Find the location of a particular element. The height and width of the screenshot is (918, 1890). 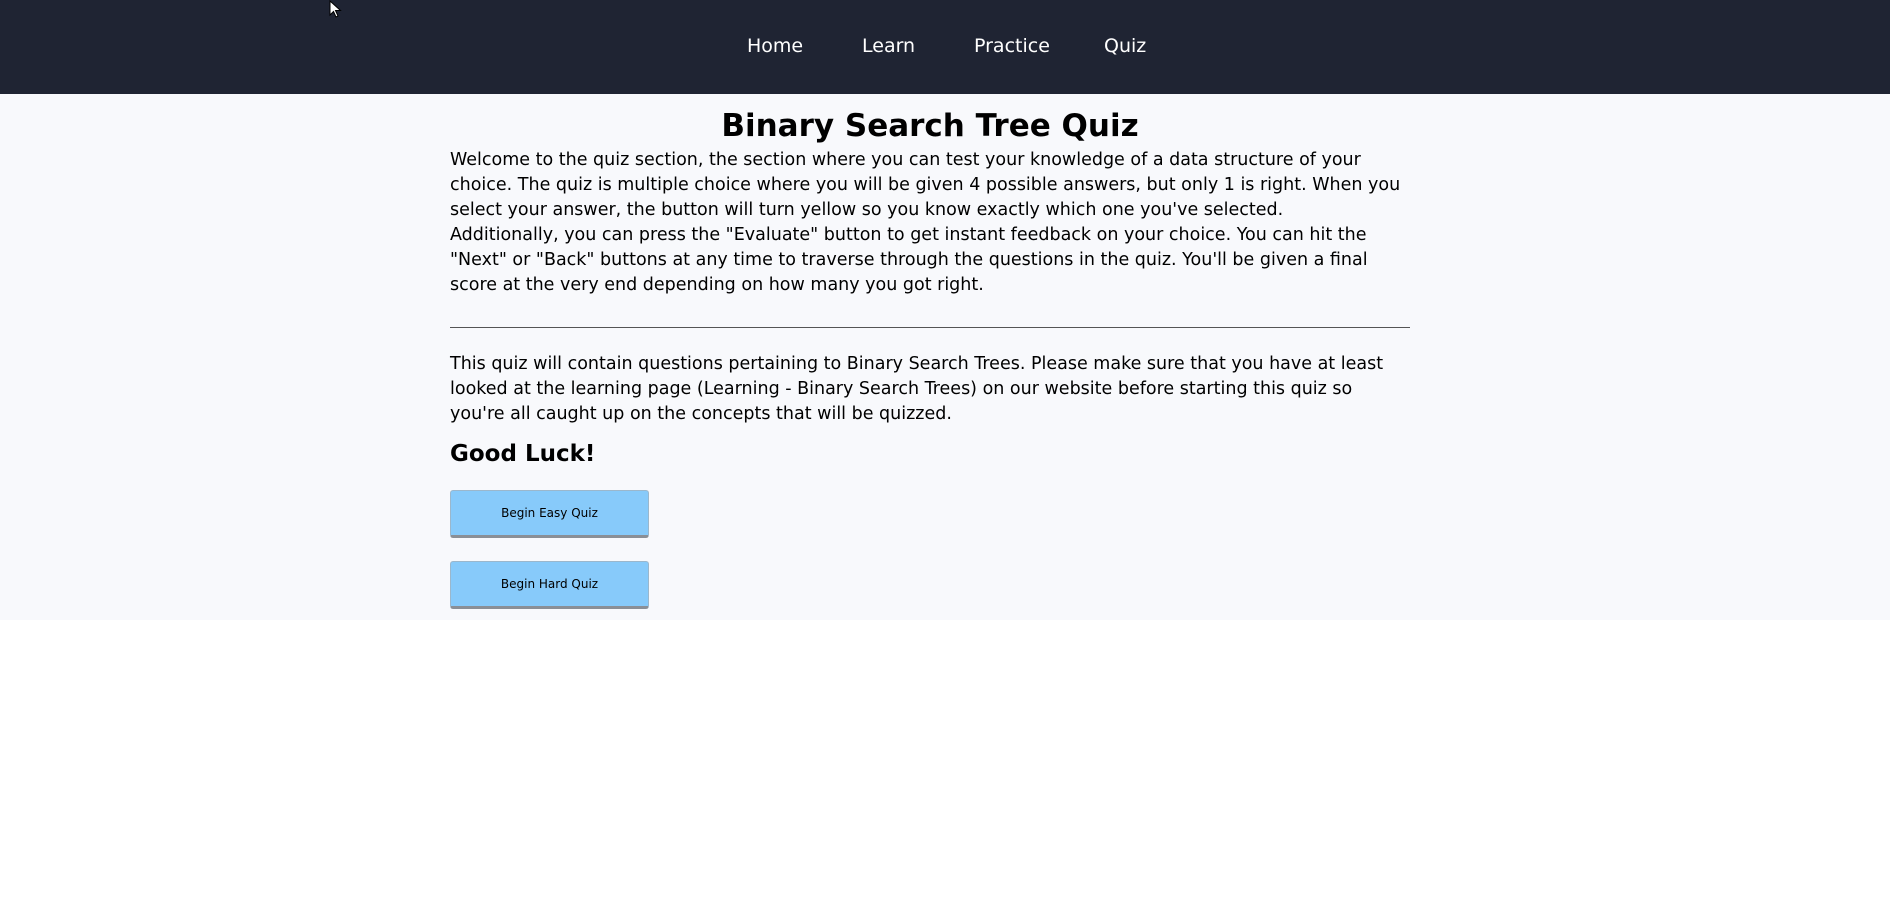

nav-link-practice: Practice is located at coordinates (1012, 46).